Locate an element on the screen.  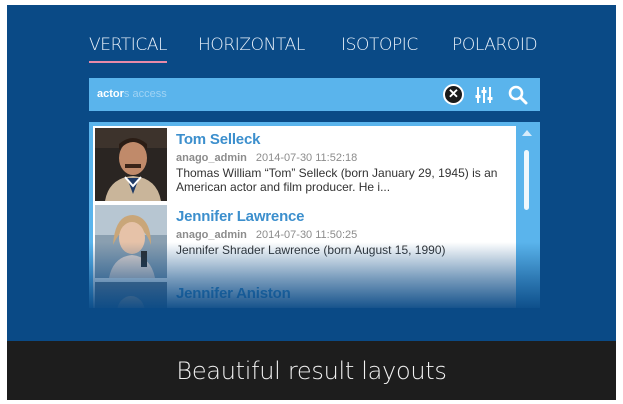
search-button is located at coordinates (518, 95).